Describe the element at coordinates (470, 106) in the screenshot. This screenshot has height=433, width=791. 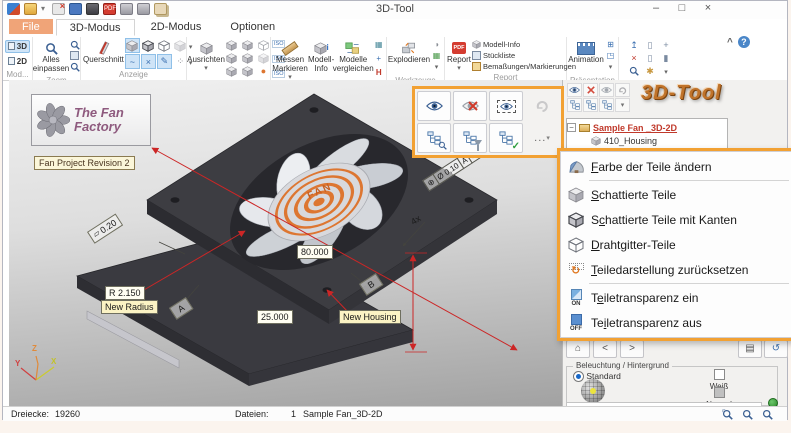
I see `hide-parts-button` at that location.